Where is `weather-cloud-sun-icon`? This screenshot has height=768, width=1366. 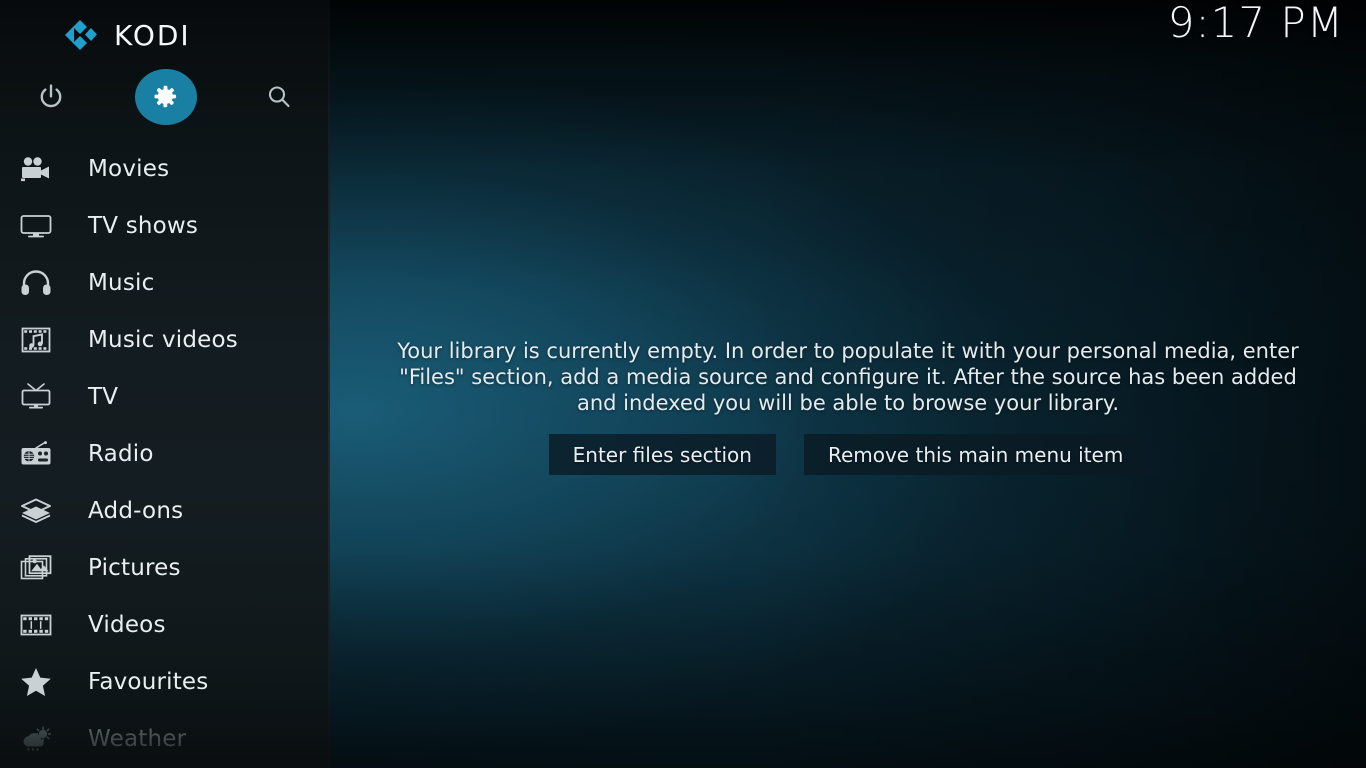
weather-cloud-sun-icon is located at coordinates (36, 739).